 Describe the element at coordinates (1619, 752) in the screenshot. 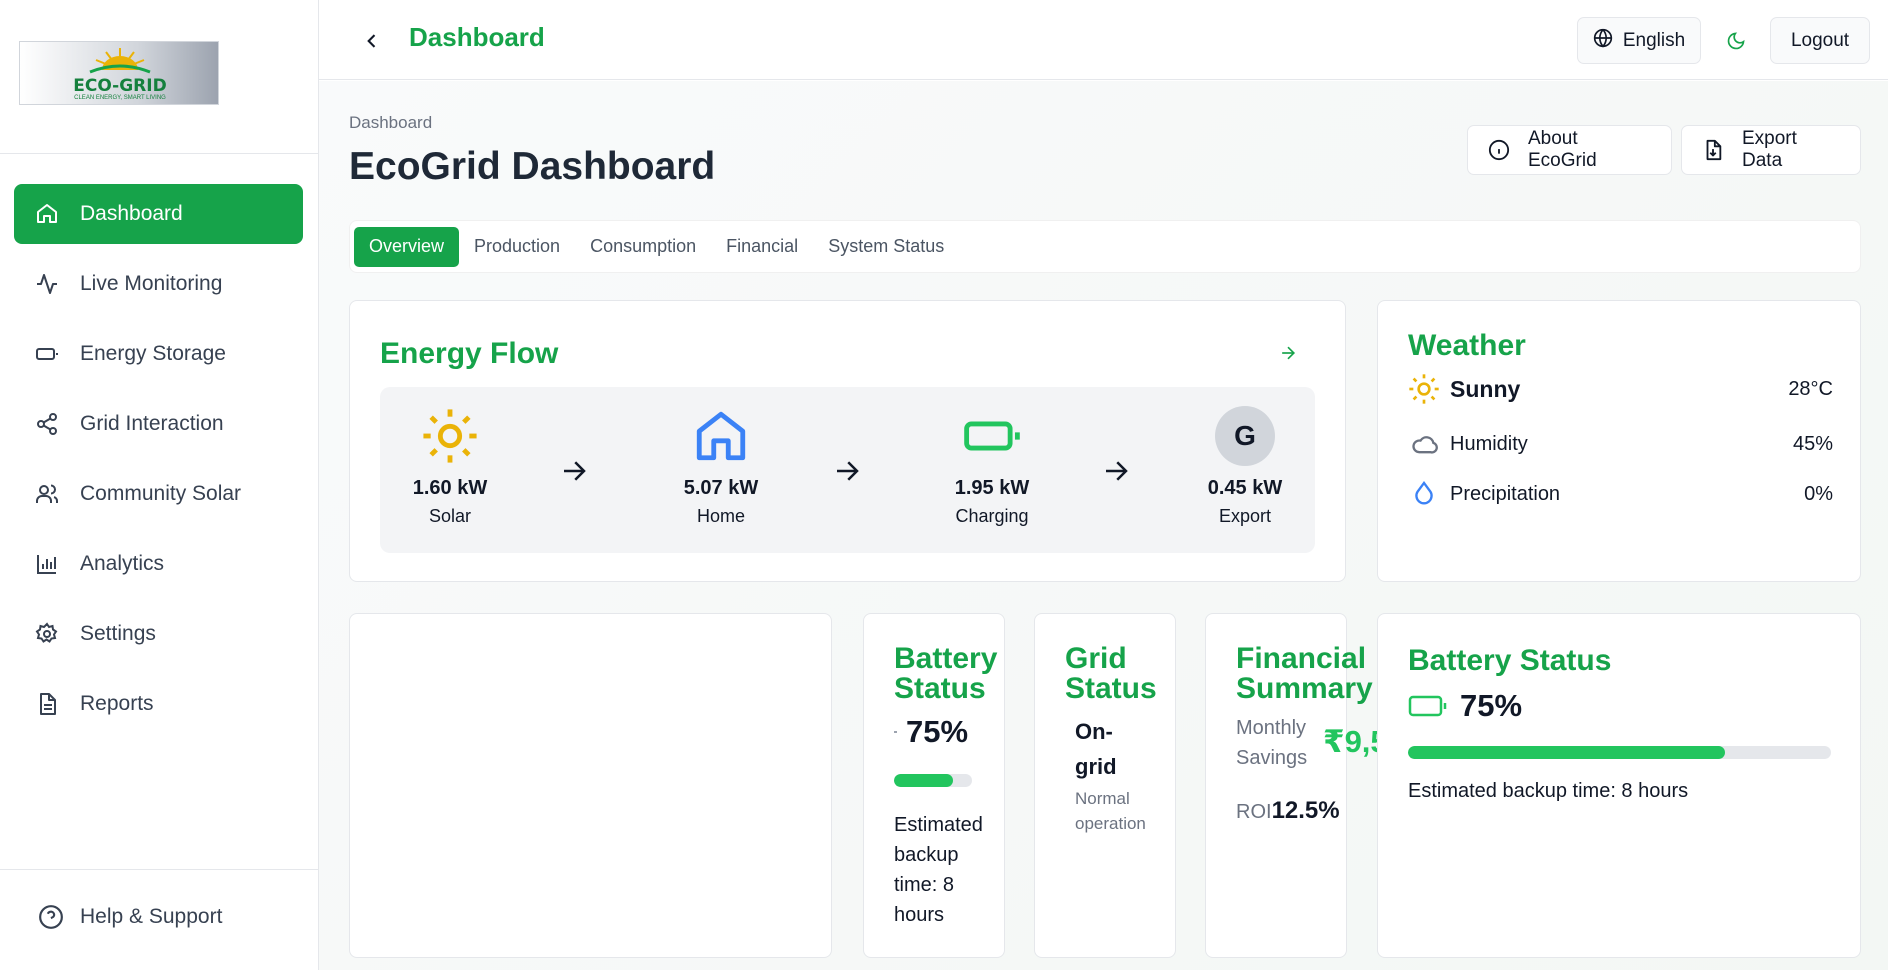

I see `battery-progress-track` at that location.